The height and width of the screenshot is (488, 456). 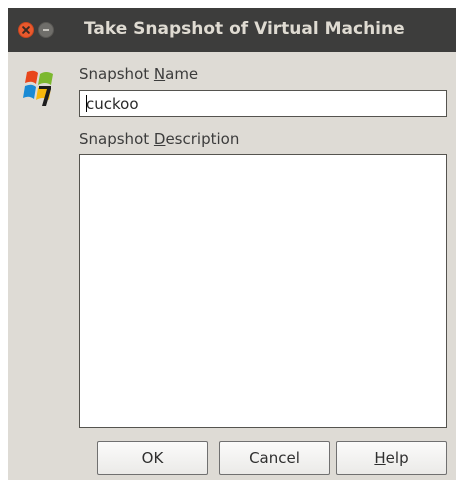 What do you see at coordinates (380, 458) in the screenshot?
I see `mnemonic-h: H` at bounding box center [380, 458].